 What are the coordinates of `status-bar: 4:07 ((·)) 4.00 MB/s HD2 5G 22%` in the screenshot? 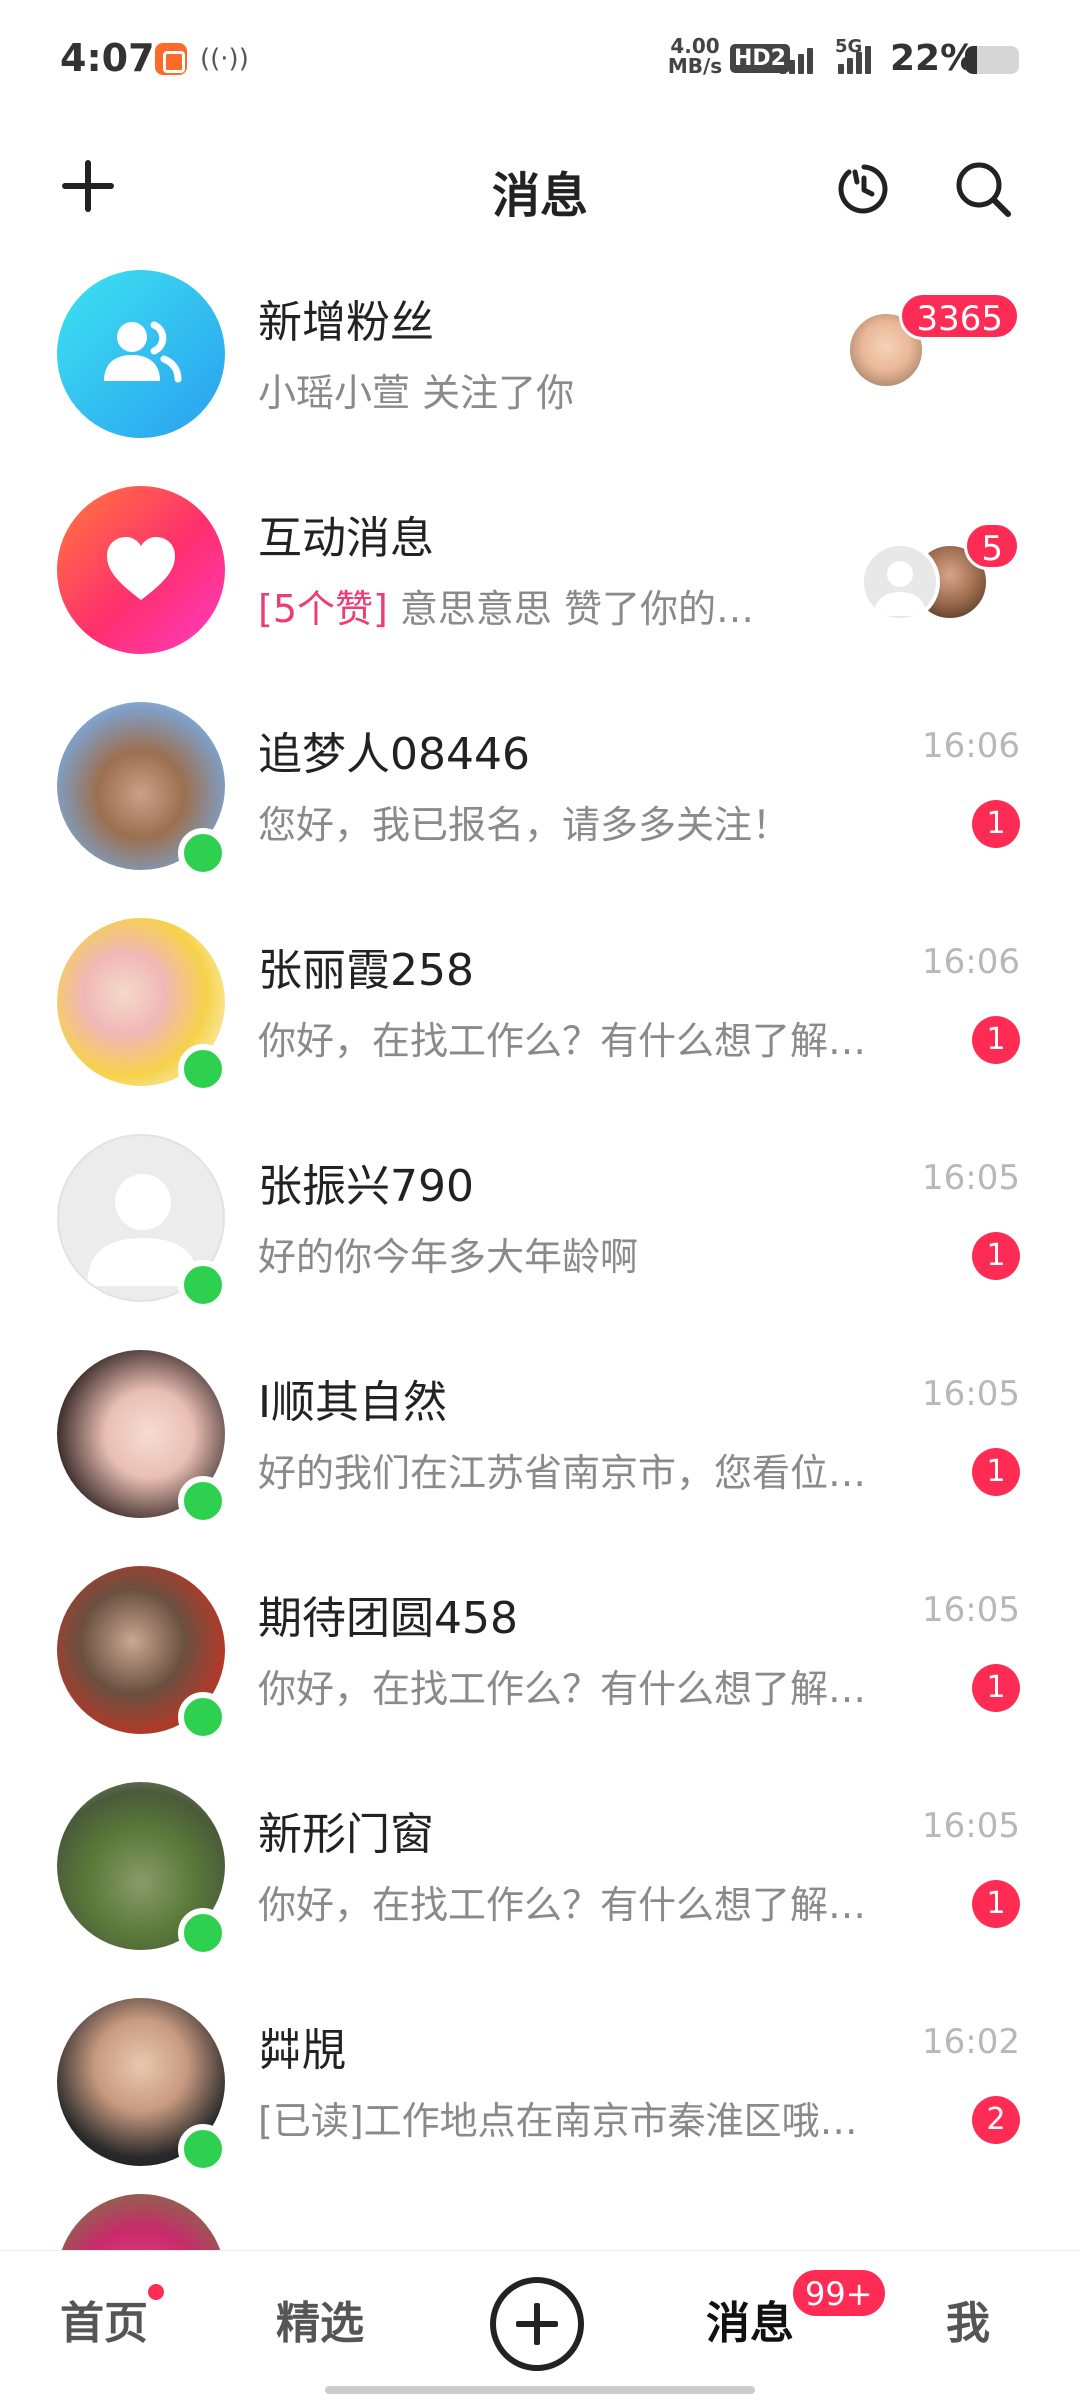 It's located at (540, 60).